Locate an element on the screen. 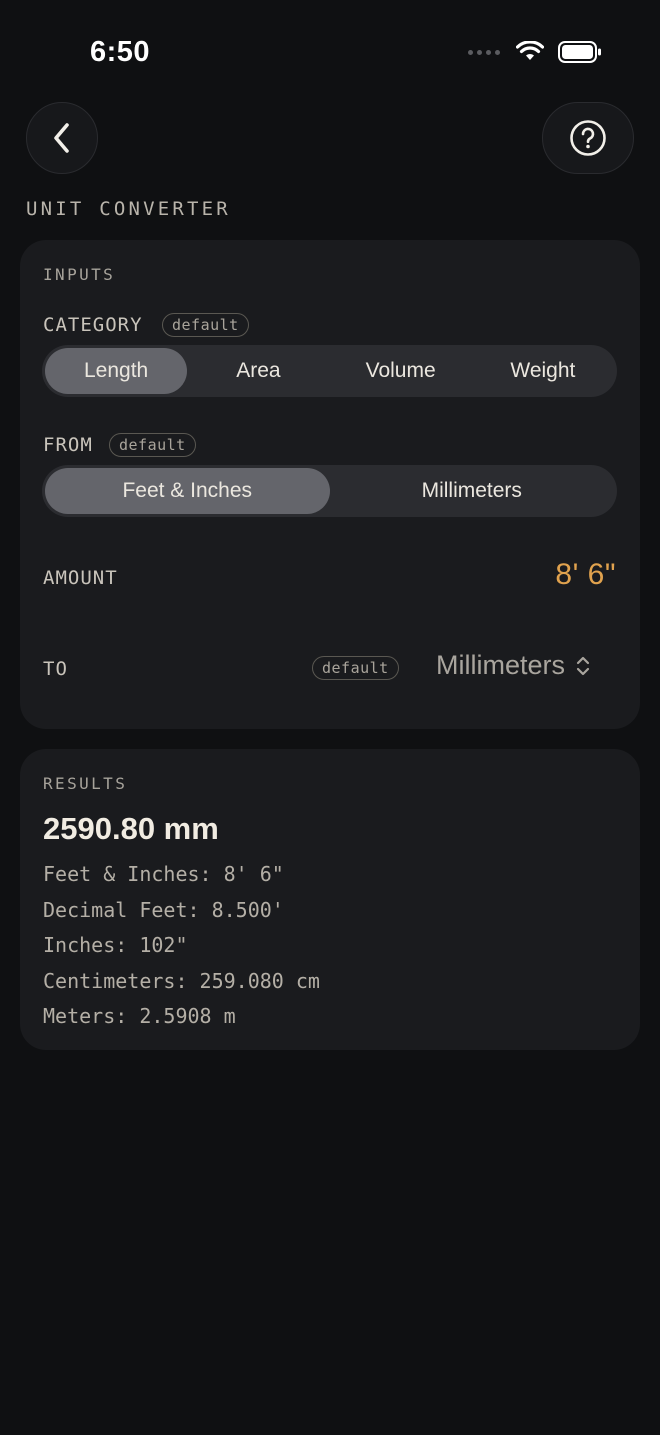 Image resolution: width=660 pixels, height=1435 pixels. result-primary: 2590.80 mm is located at coordinates (131, 828).